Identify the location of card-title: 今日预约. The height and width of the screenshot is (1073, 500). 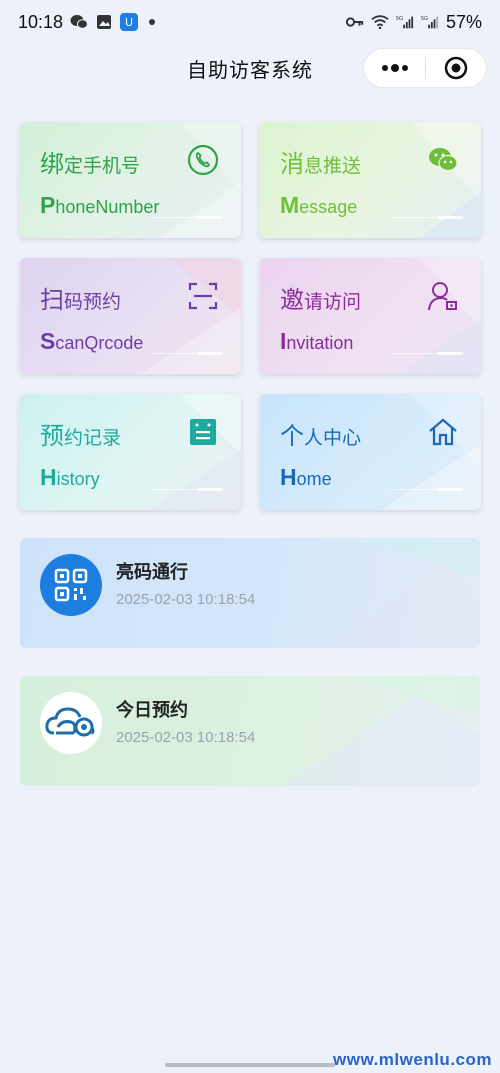
(152, 710).